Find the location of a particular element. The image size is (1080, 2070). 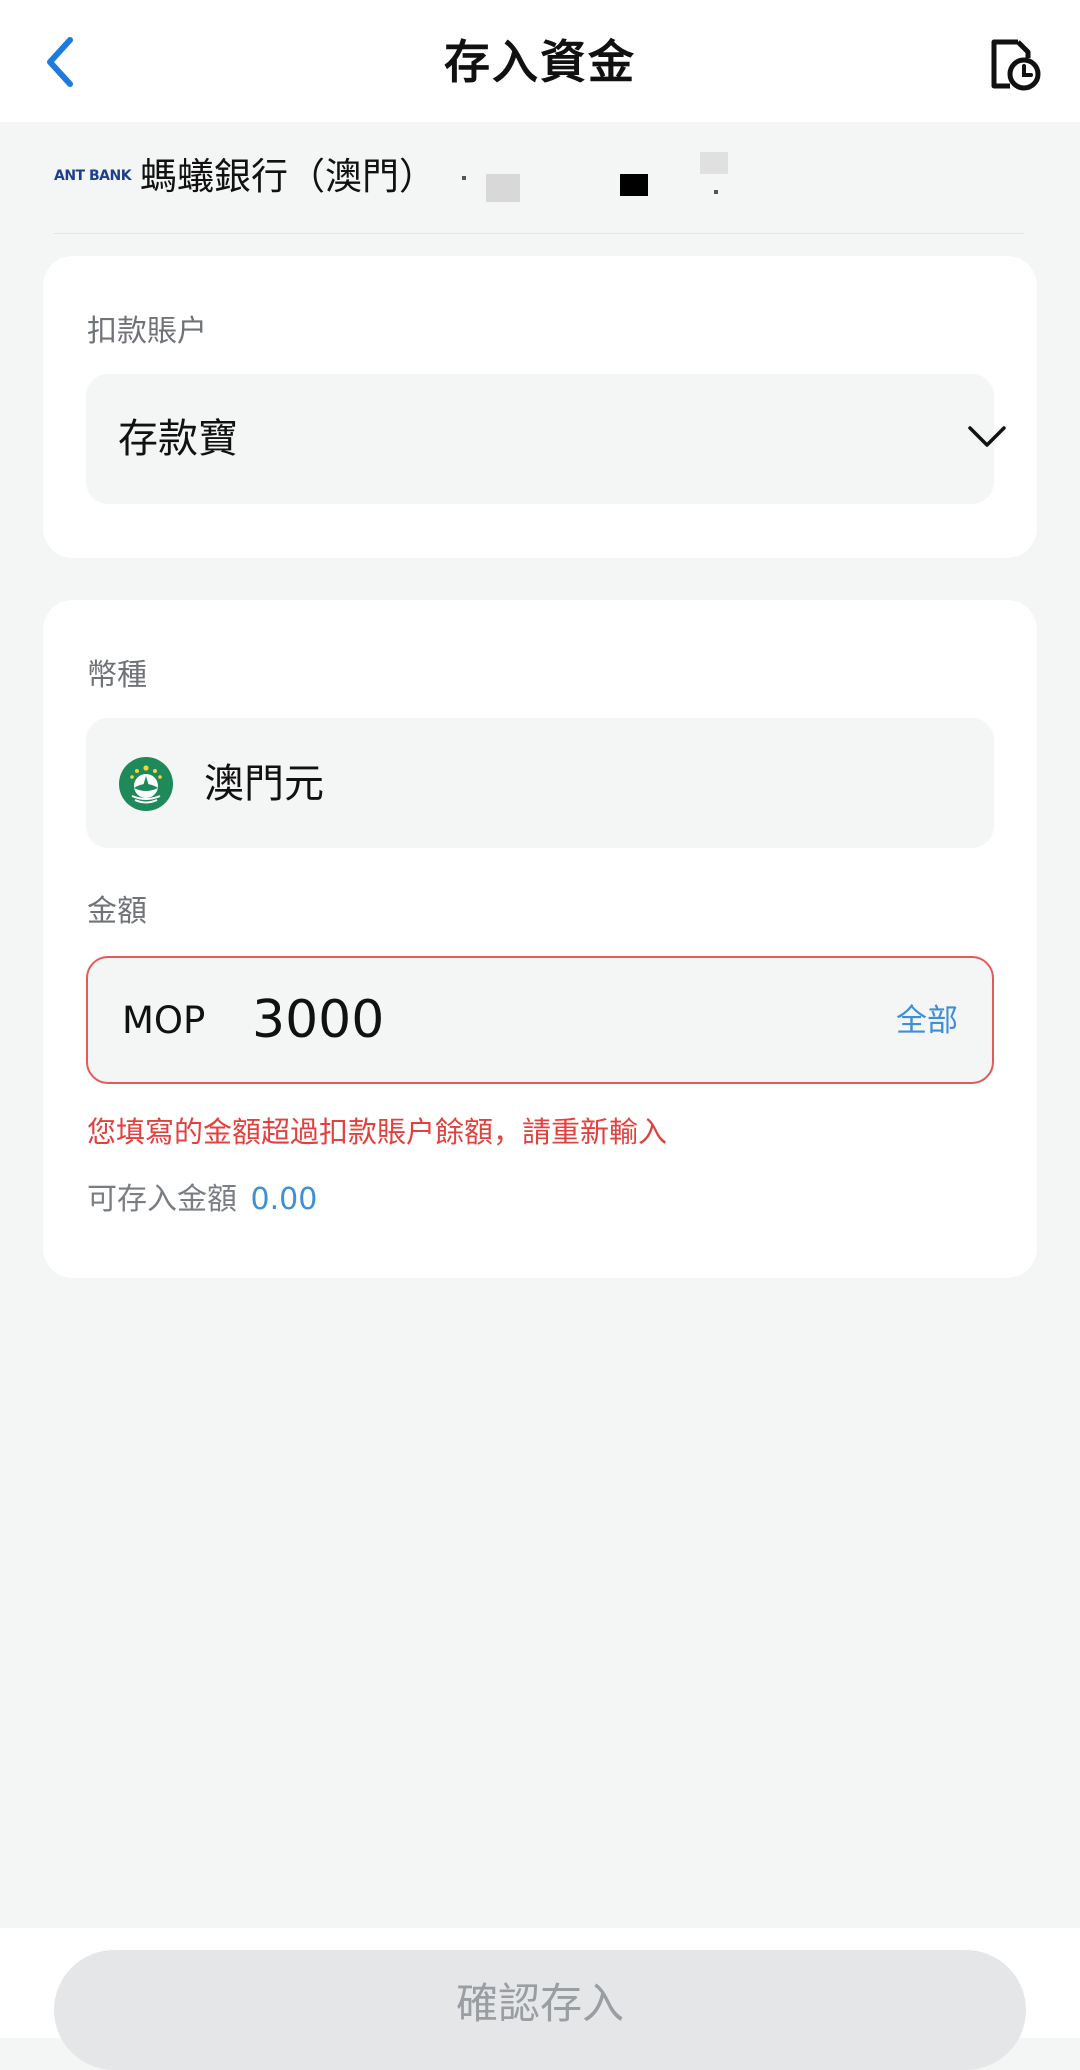

confirm-deposit-button: 確認存入 is located at coordinates (540, 2010).